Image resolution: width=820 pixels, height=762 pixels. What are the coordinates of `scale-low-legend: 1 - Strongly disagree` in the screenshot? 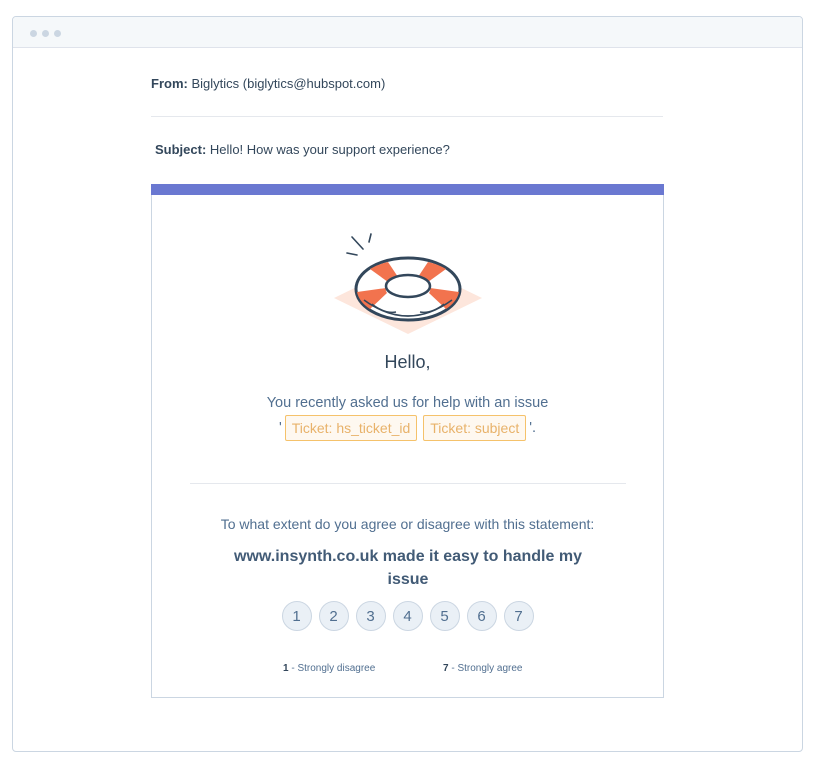 It's located at (329, 668).